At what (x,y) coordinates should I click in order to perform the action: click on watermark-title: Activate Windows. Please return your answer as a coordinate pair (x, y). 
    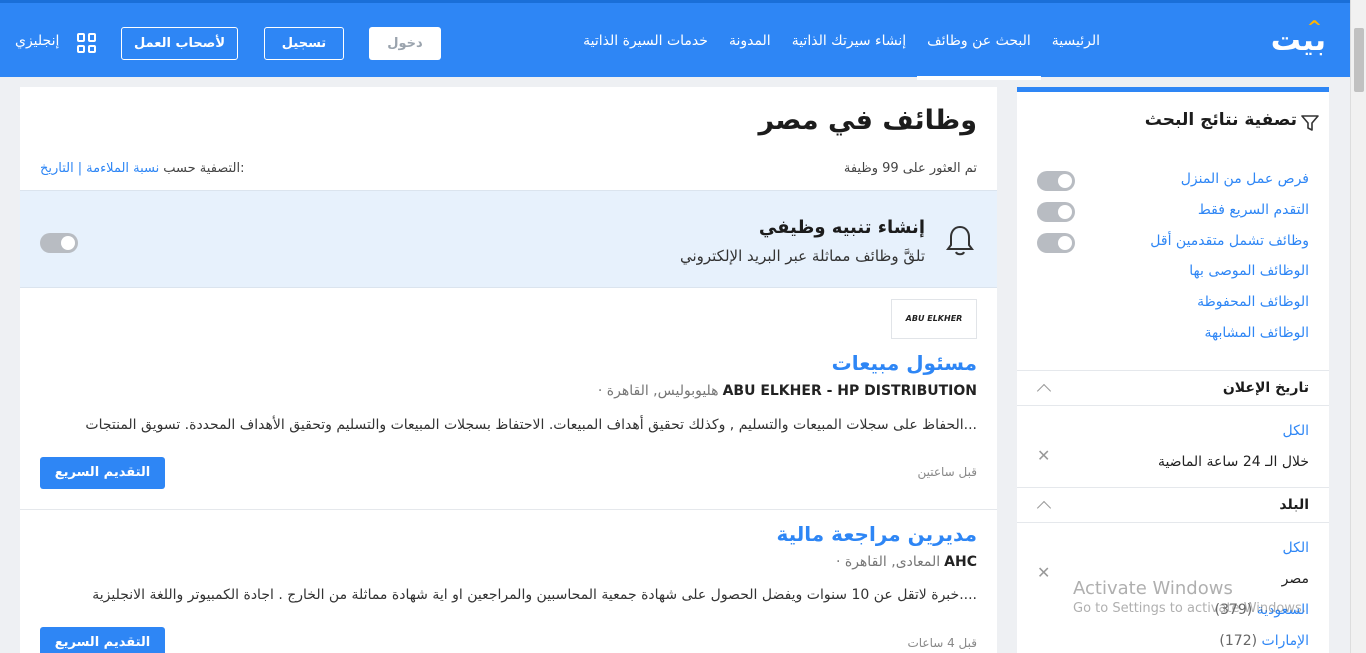
    Looking at the image, I should click on (1153, 588).